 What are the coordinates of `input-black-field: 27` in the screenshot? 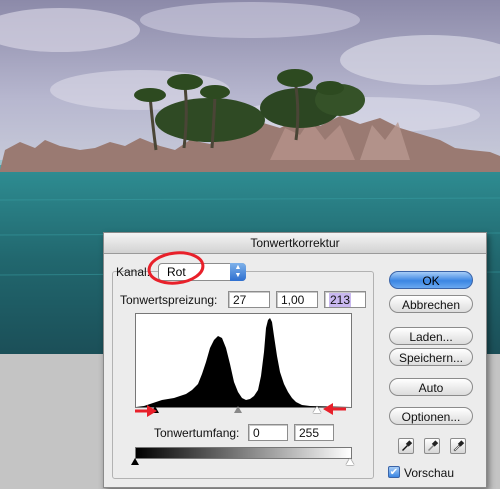 It's located at (249, 299).